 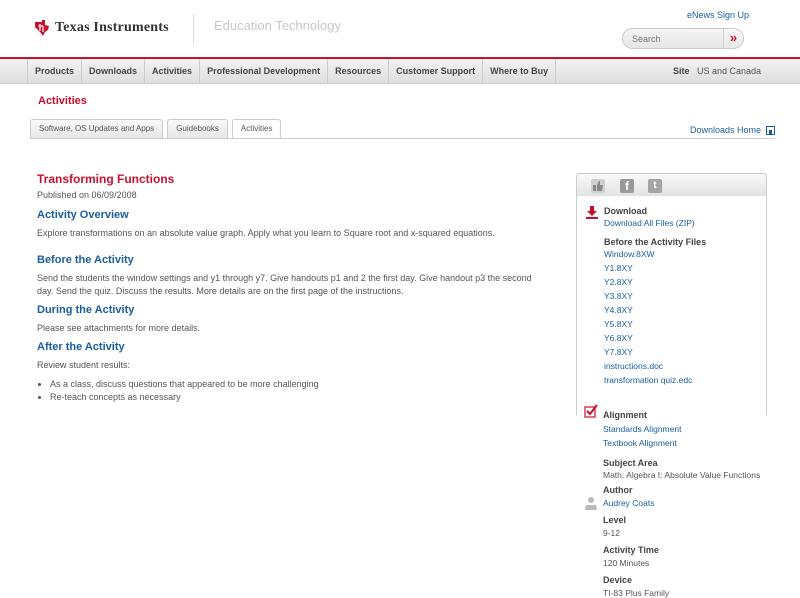 What do you see at coordinates (685, 366) in the screenshot?
I see `file-link: instructions.doc` at bounding box center [685, 366].